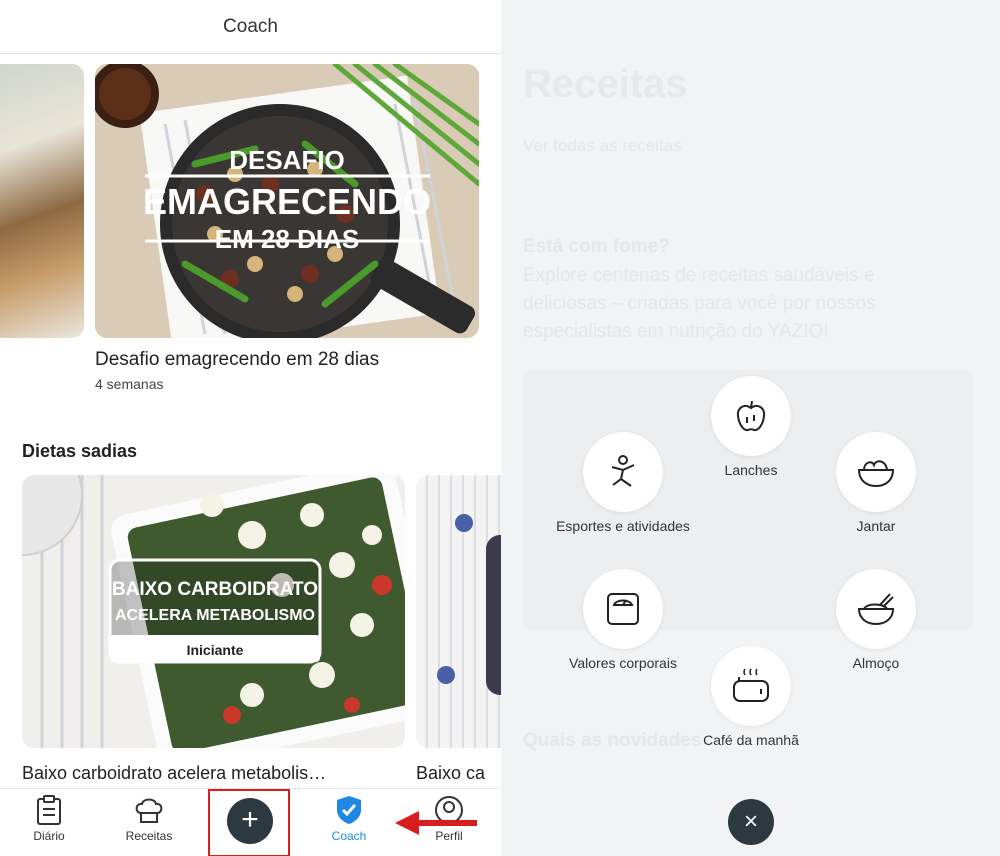 Image resolution: width=1000 pixels, height=856 pixels. I want to click on label-valores: Valores corporais, so click(623, 663).